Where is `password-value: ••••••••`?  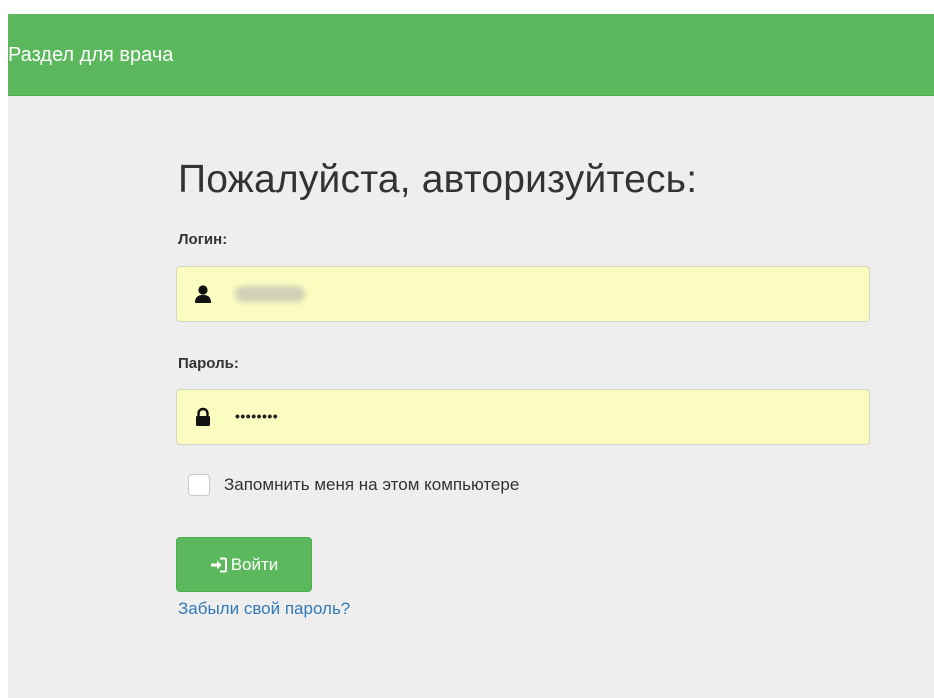 password-value: •••••••• is located at coordinates (256, 416).